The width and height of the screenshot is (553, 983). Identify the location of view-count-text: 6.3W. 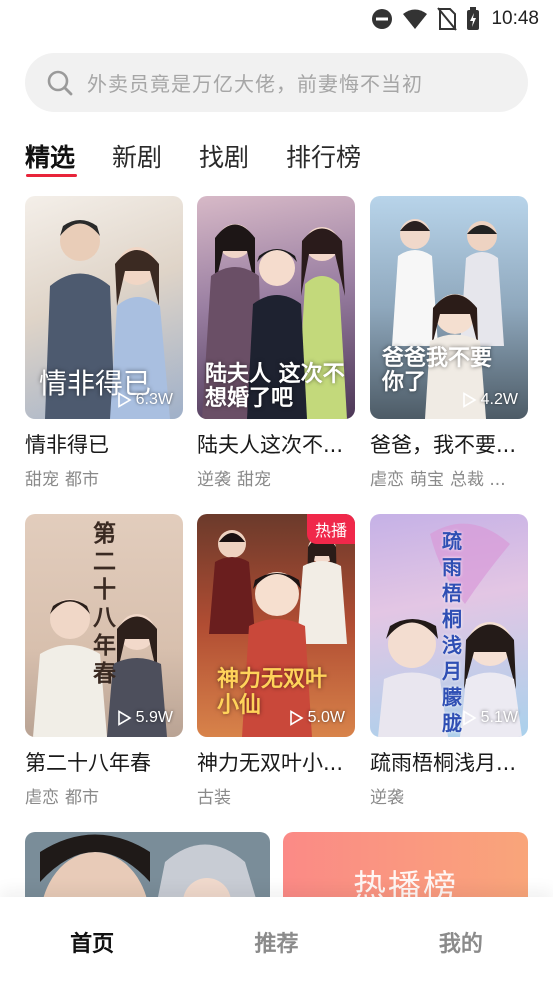
(154, 399).